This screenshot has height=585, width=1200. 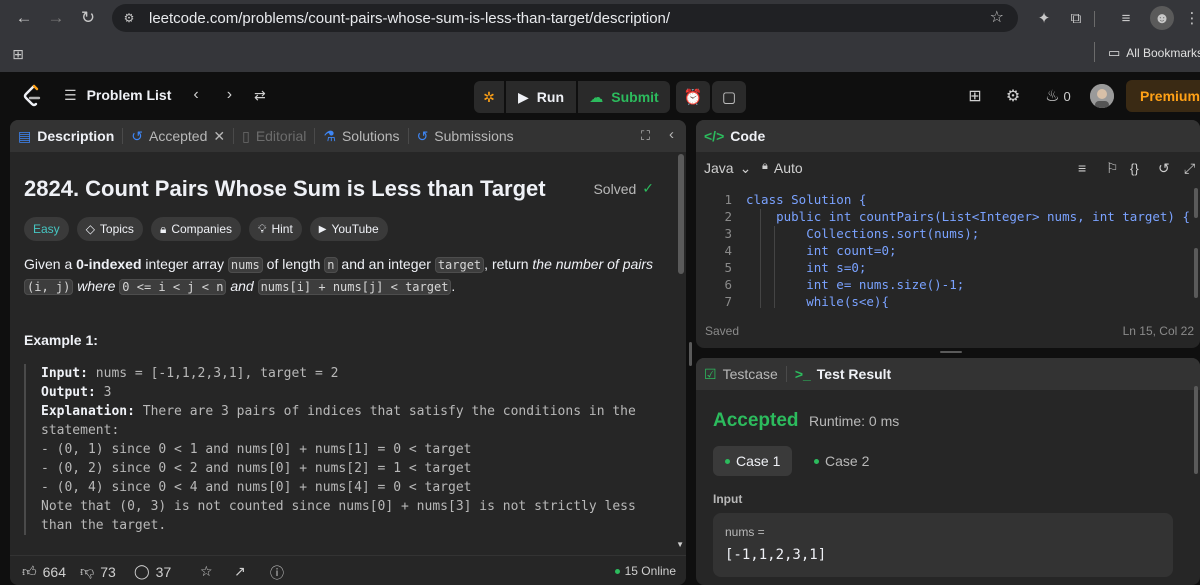 I want to click on expand-icon: ⤢, so click(x=1189, y=168).